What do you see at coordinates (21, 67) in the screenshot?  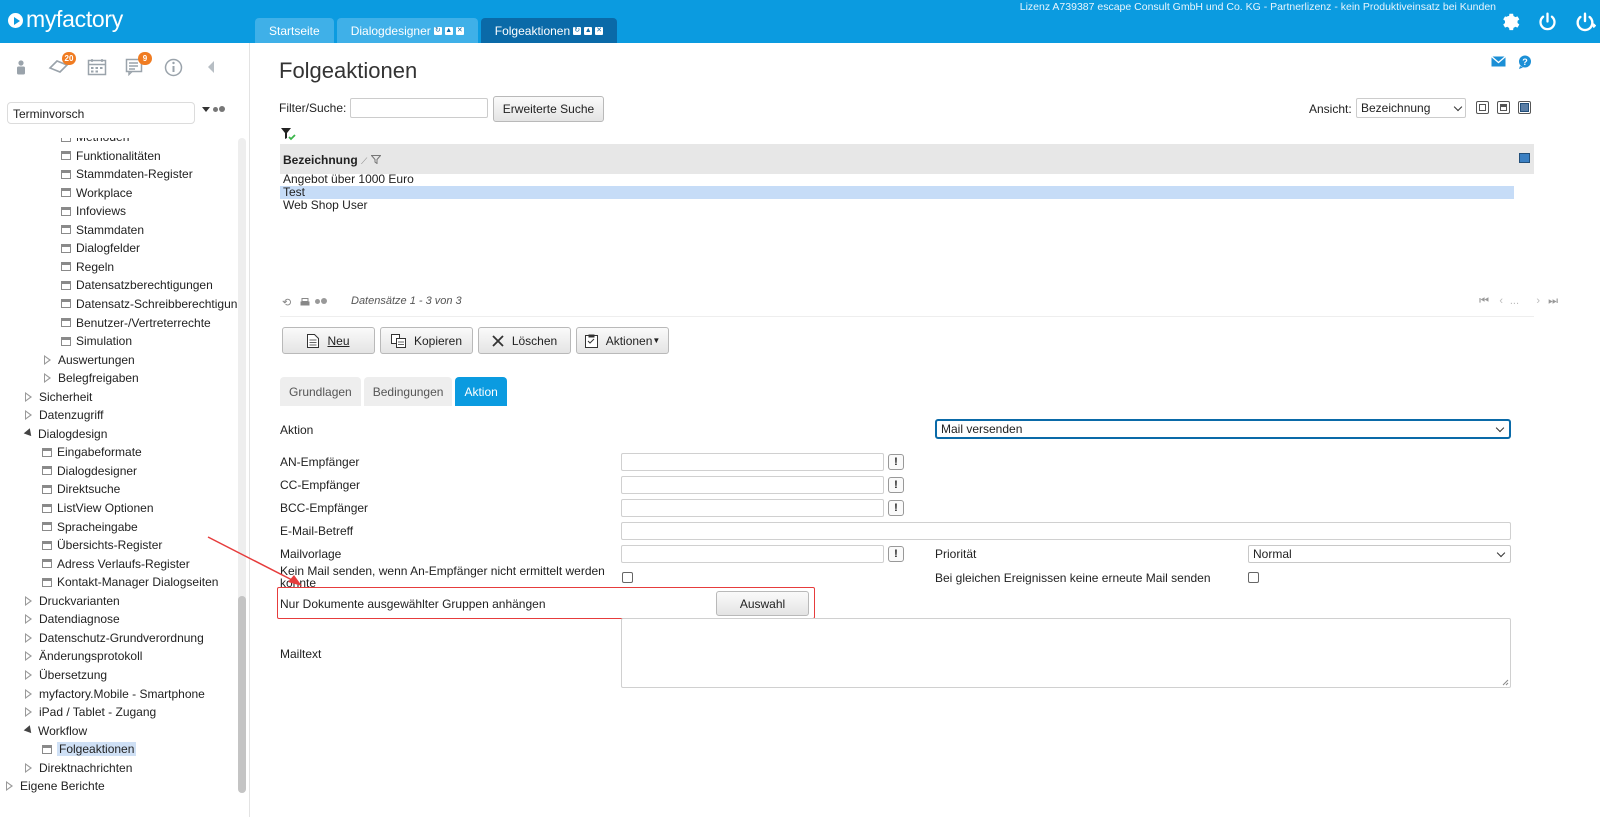 I see `user-icon` at bounding box center [21, 67].